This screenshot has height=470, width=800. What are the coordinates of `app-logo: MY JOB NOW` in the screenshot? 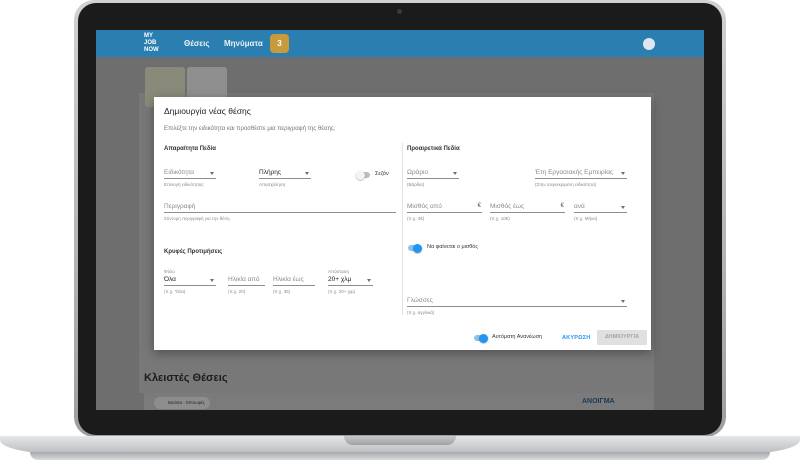 It's located at (155, 43).